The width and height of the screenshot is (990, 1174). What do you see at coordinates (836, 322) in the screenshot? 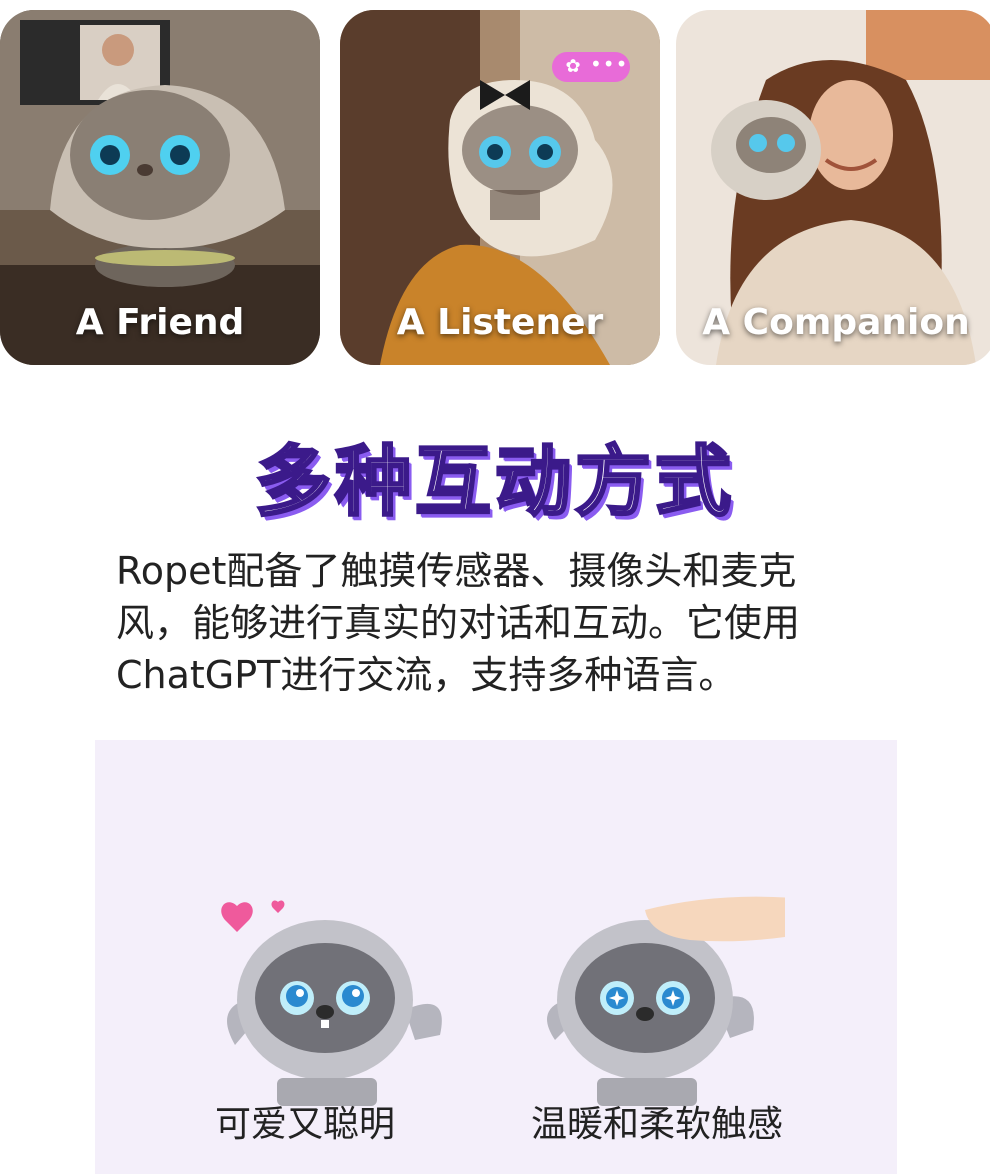
I see `card-label-companion: A Companion` at bounding box center [836, 322].